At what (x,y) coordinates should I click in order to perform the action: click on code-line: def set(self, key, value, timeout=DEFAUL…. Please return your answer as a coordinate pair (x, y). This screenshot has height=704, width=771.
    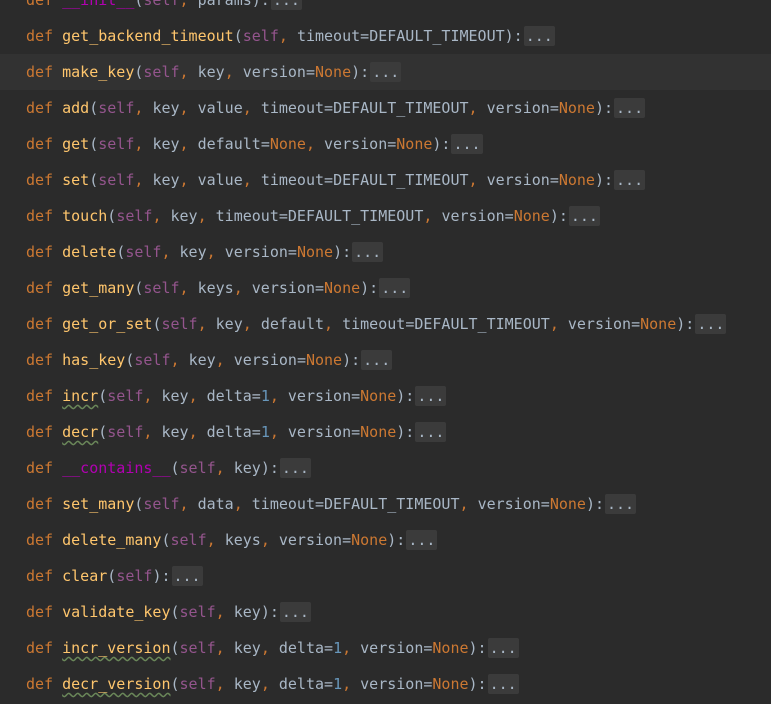
    Looking at the image, I should click on (385, 180).